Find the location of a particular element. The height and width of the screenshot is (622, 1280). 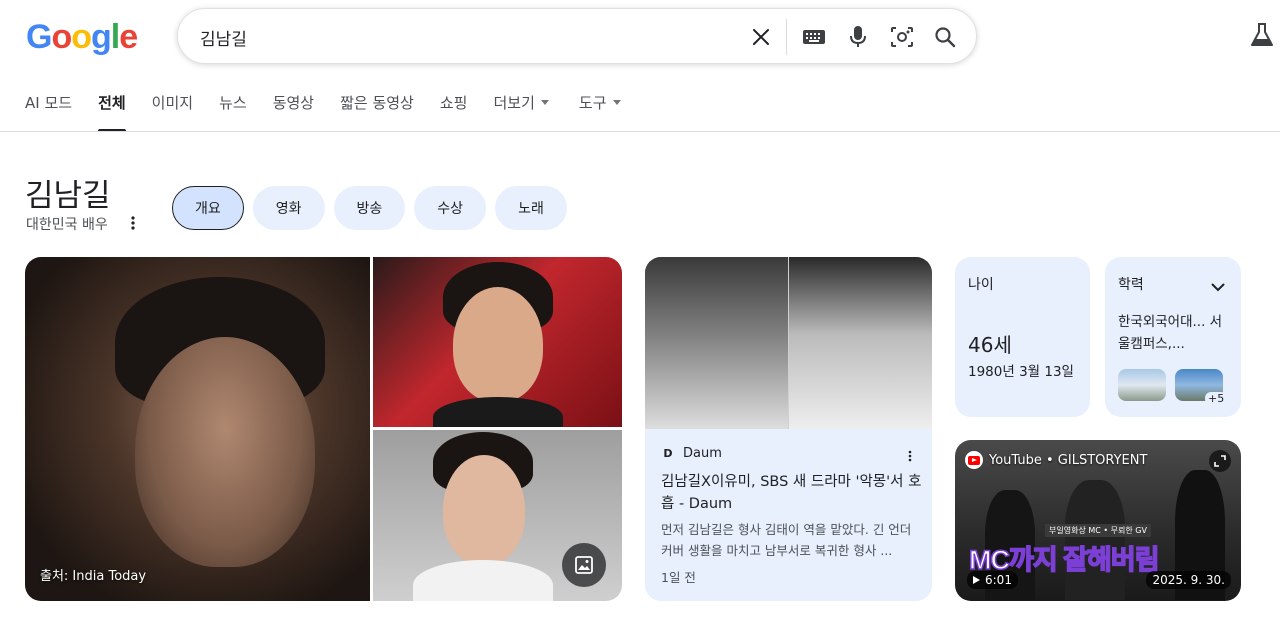

image-icon is located at coordinates (584, 565).